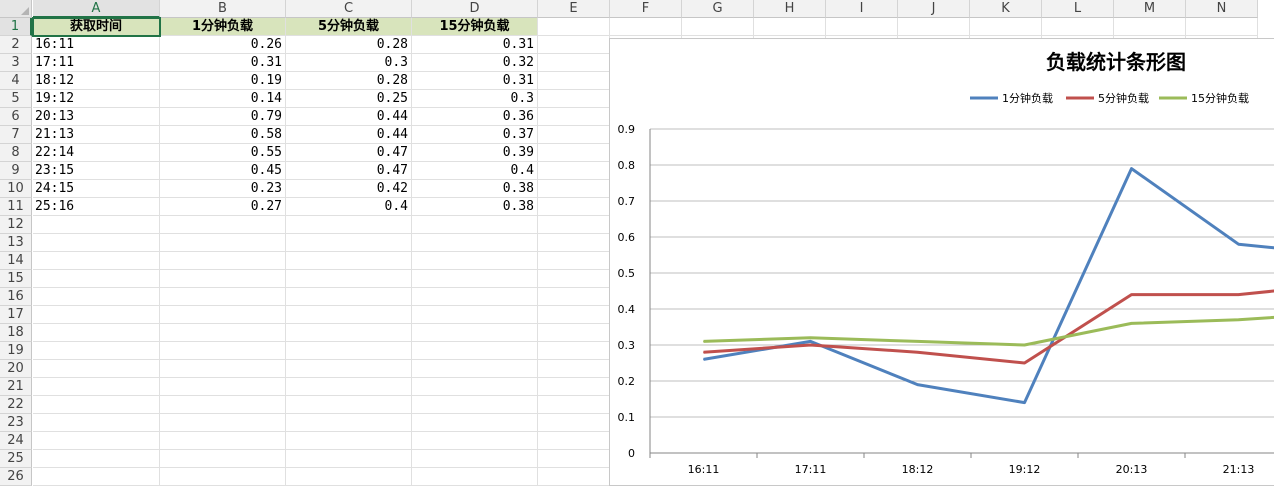 The image size is (1274, 493). Describe the element at coordinates (574, 477) in the screenshot. I see `cell-e26` at that location.